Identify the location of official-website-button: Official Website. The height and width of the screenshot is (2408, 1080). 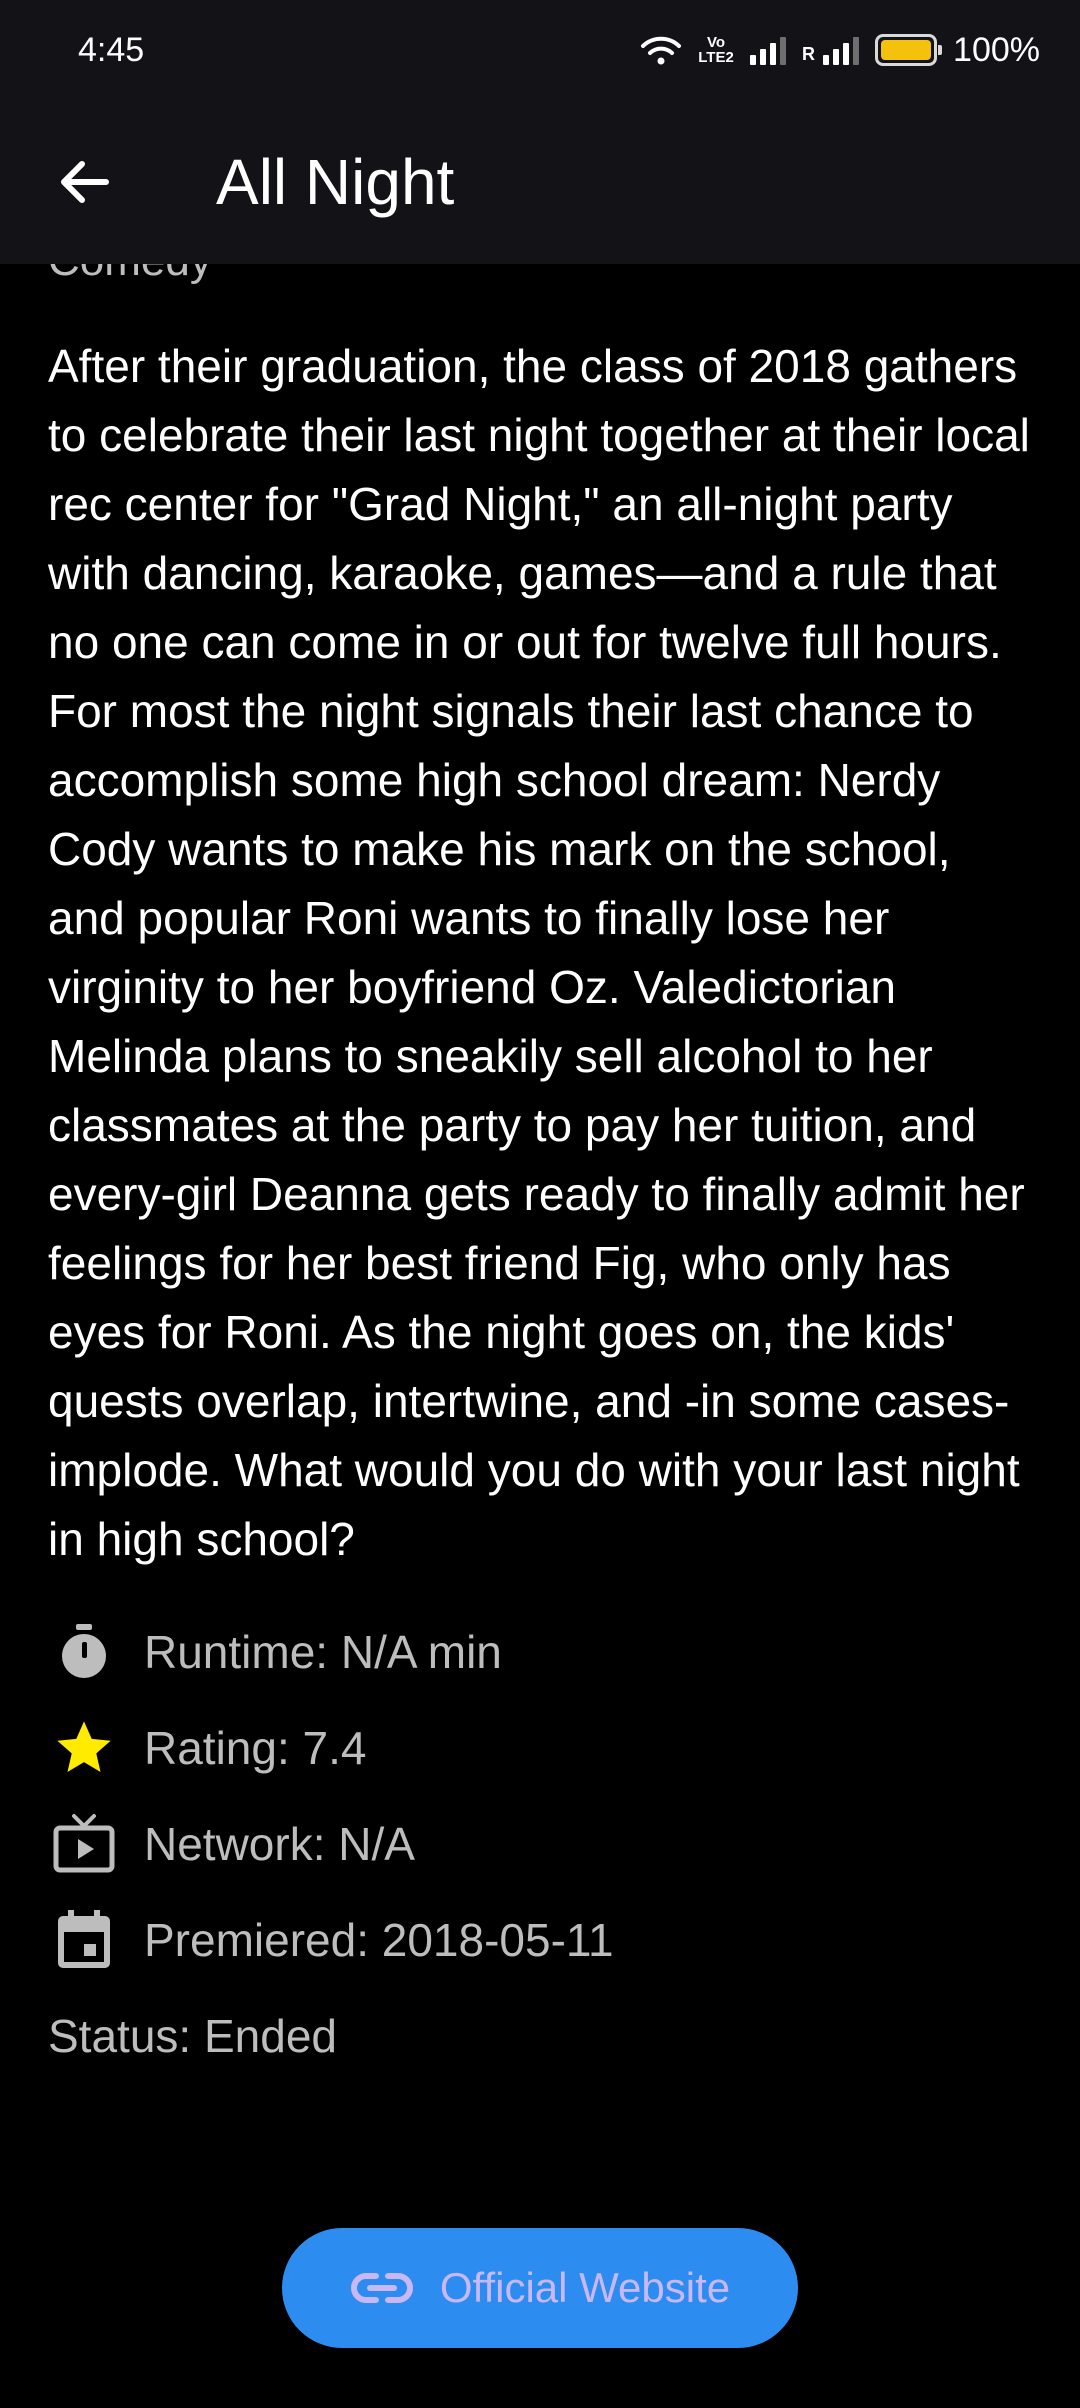
(540, 2288).